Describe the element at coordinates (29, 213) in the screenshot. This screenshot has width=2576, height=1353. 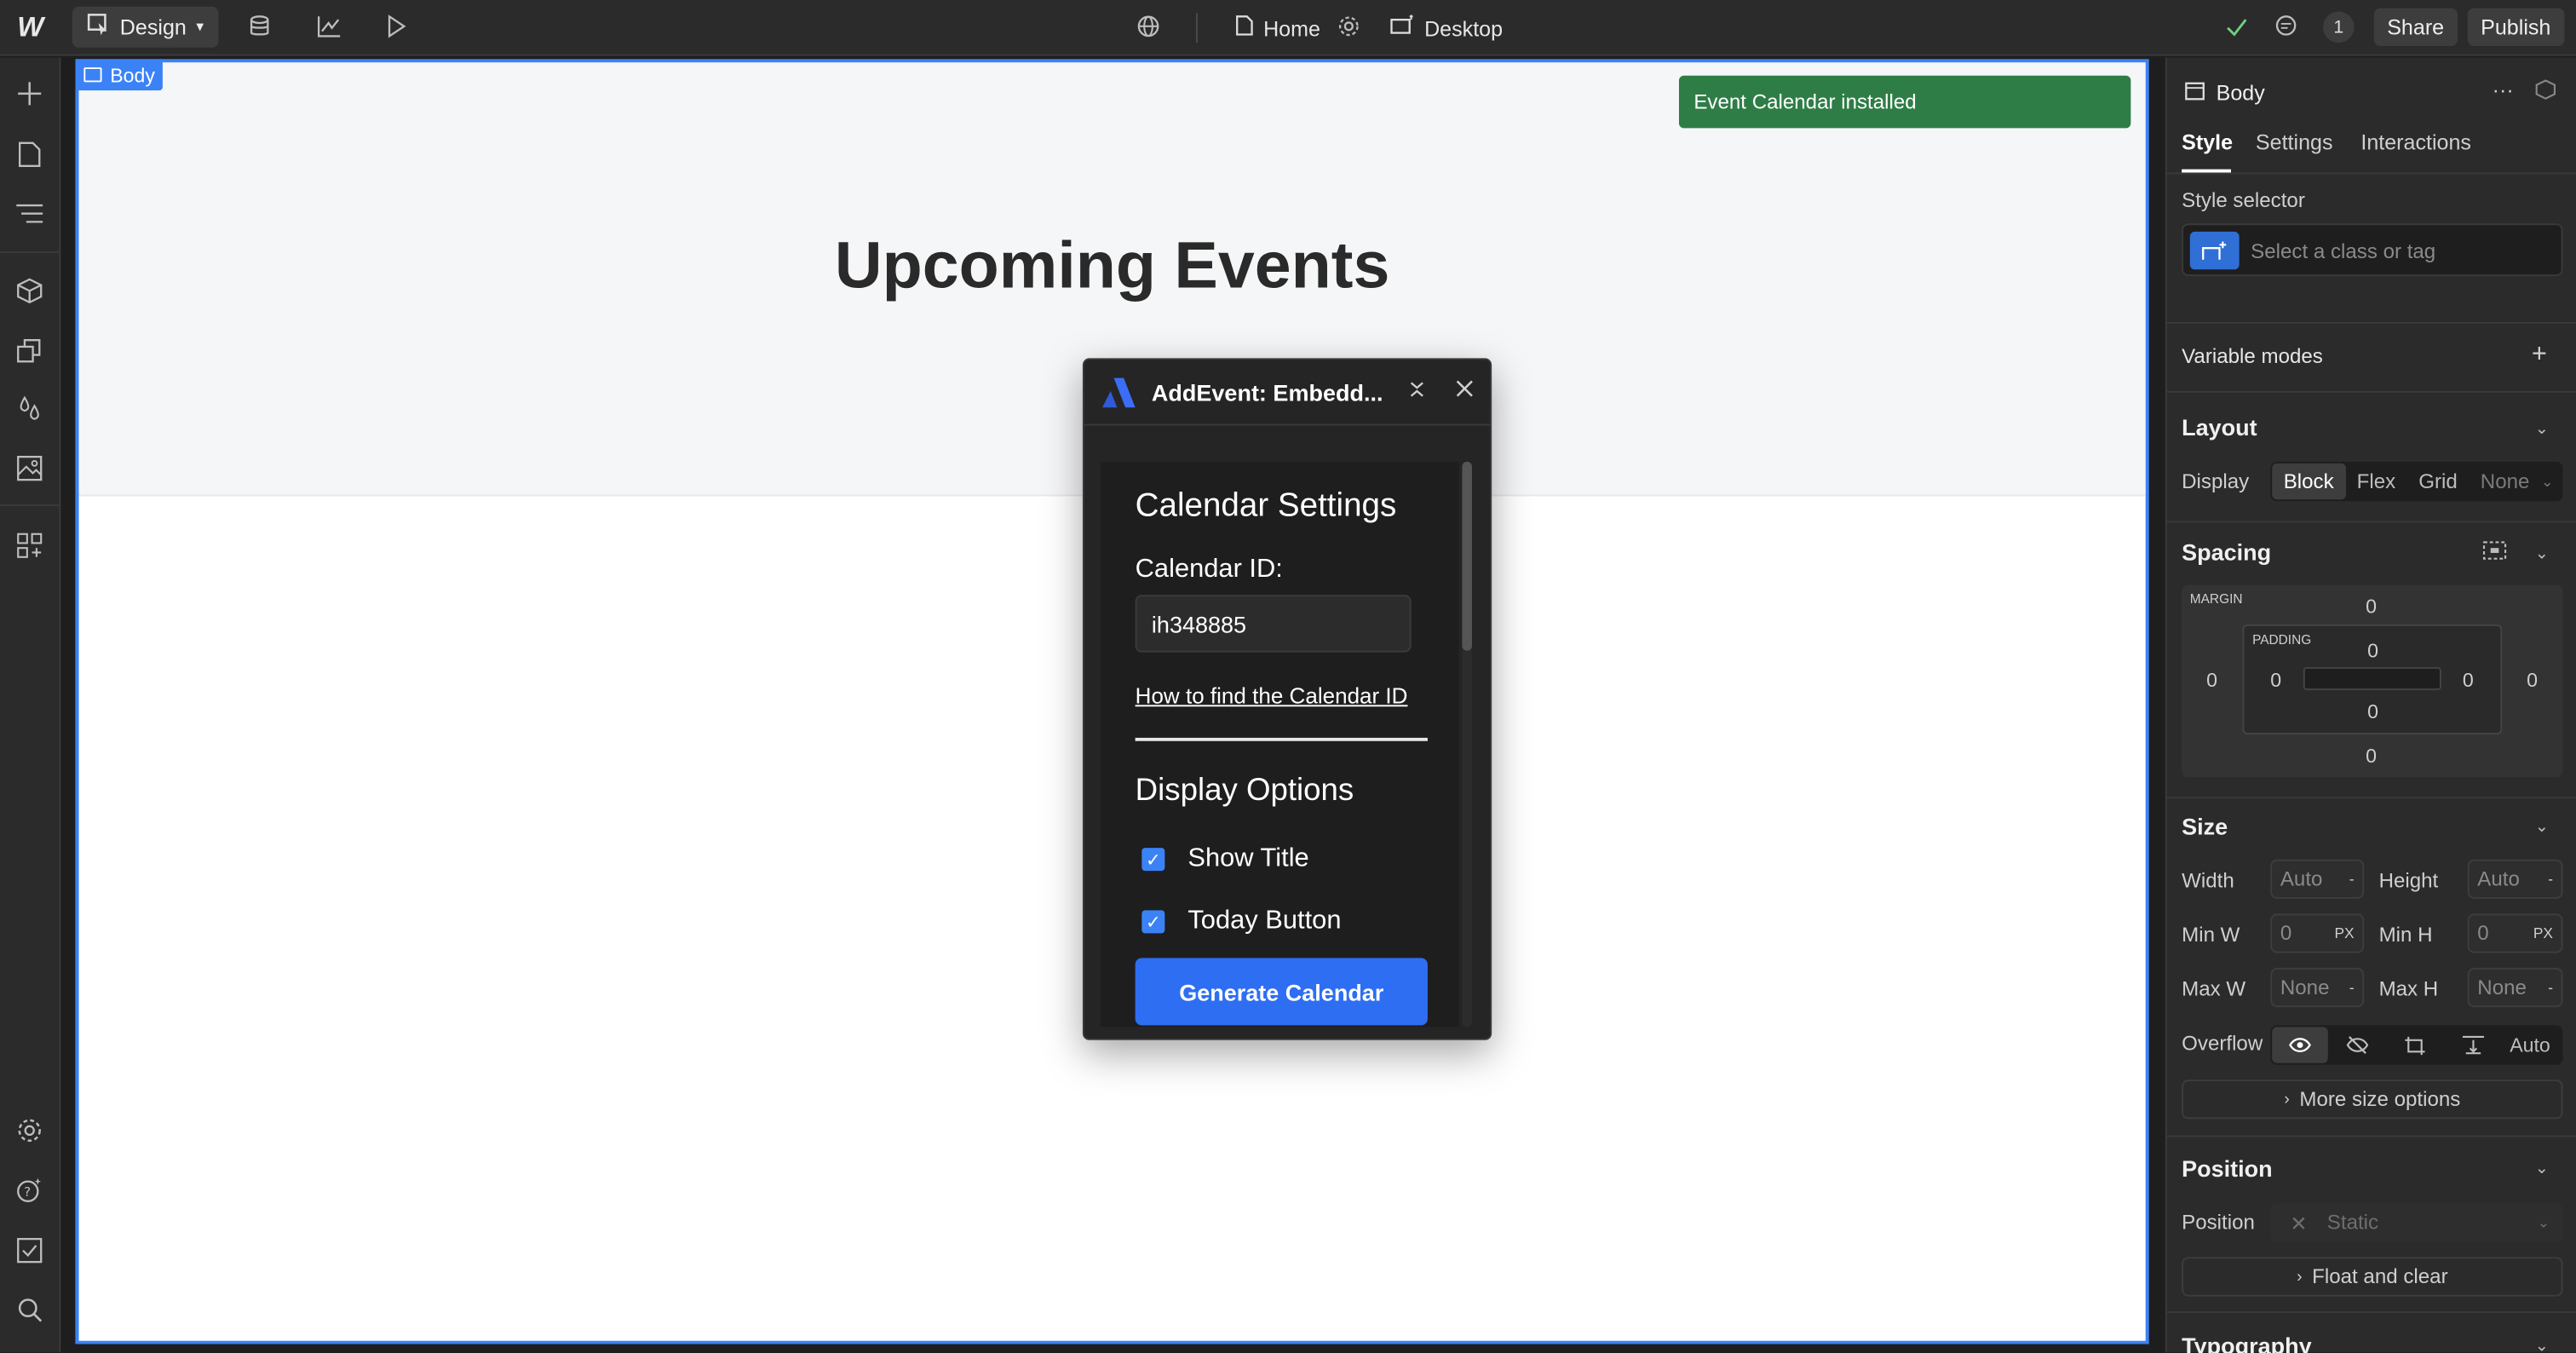
I see `navigator-icon` at that location.